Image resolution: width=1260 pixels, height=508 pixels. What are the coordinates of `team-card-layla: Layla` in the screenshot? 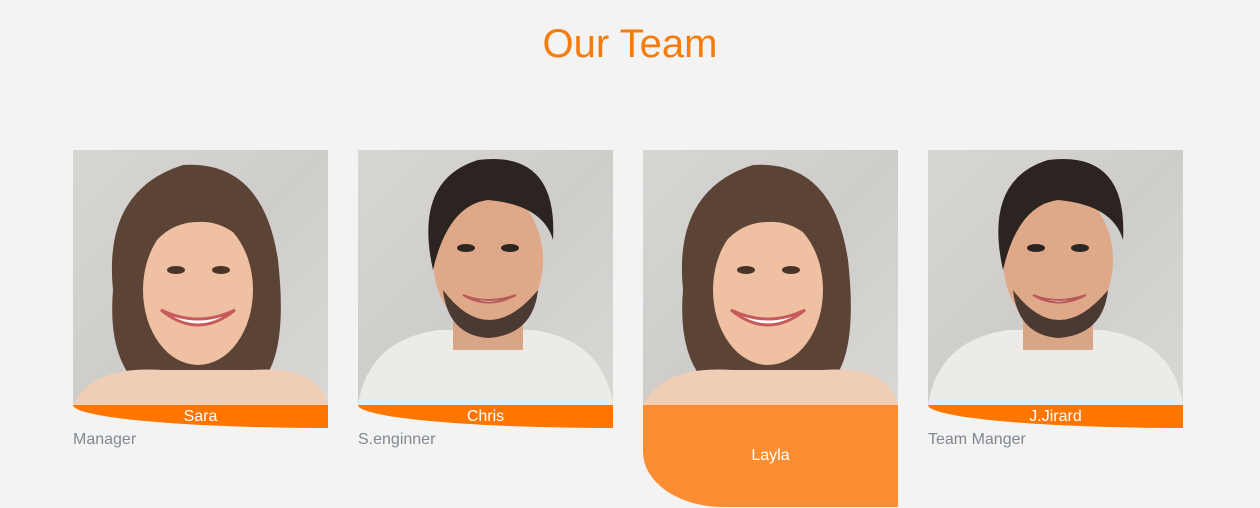 It's located at (770, 328).